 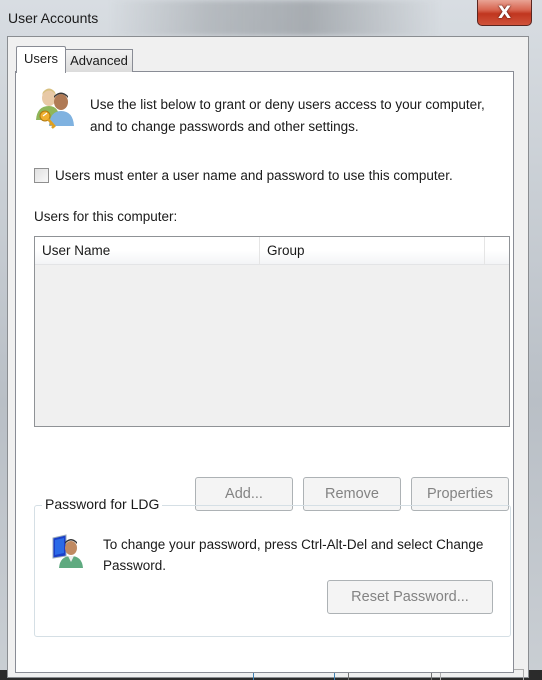 I want to click on close-button: X, so click(x=504, y=13).